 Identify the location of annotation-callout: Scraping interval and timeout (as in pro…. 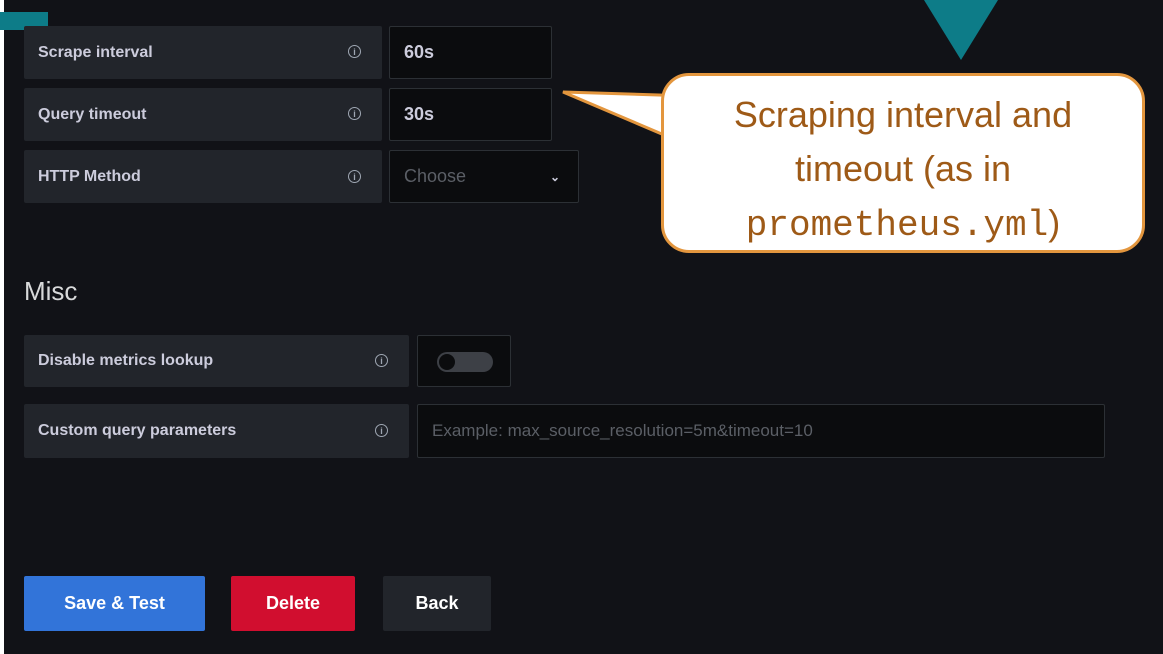
(903, 163).